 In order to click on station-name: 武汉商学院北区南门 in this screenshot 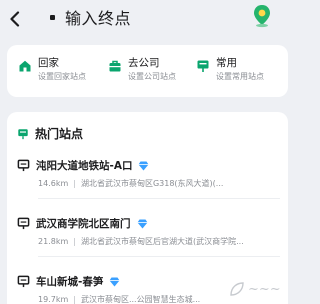, I will do `click(83, 224)`.